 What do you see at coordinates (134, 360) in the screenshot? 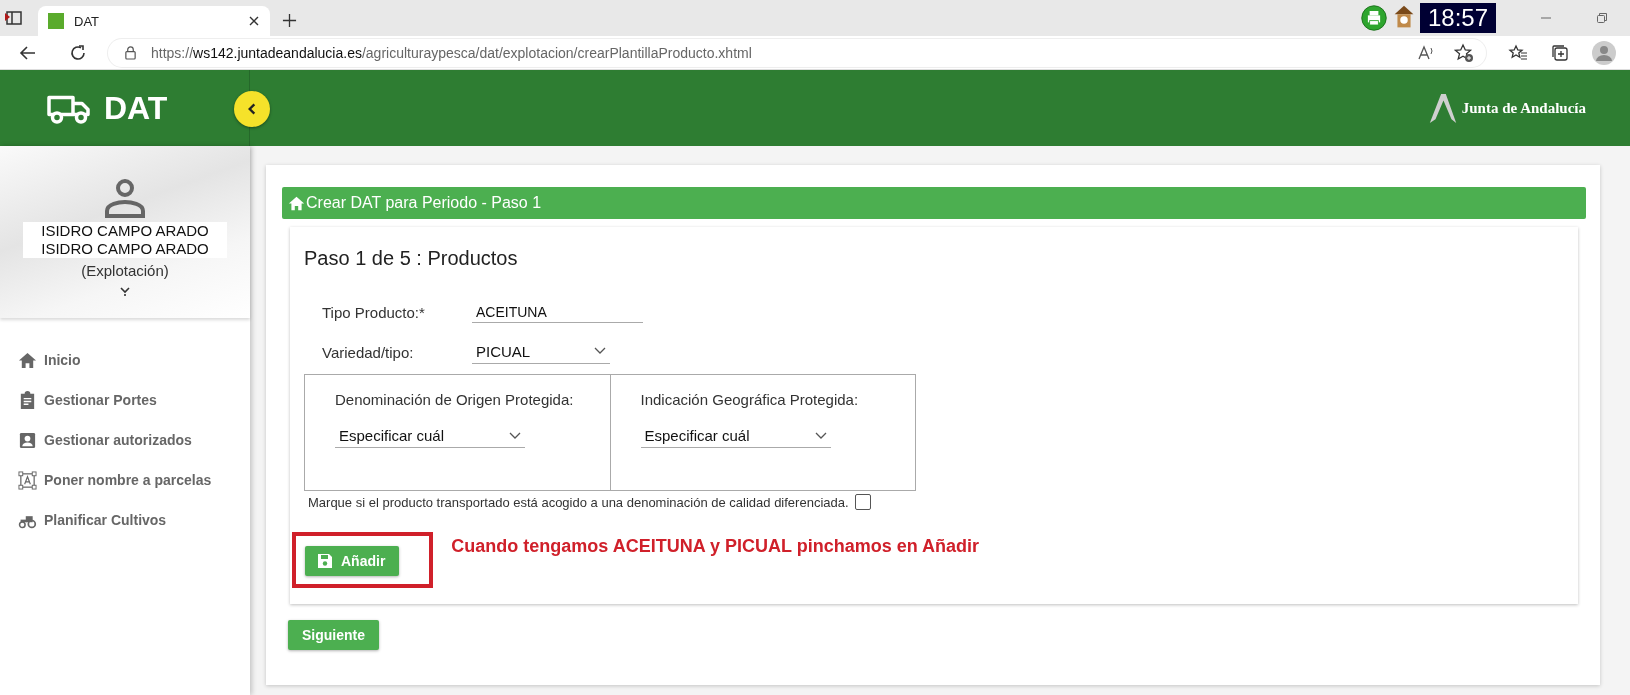
I see `sidebar-item: Inicio` at bounding box center [134, 360].